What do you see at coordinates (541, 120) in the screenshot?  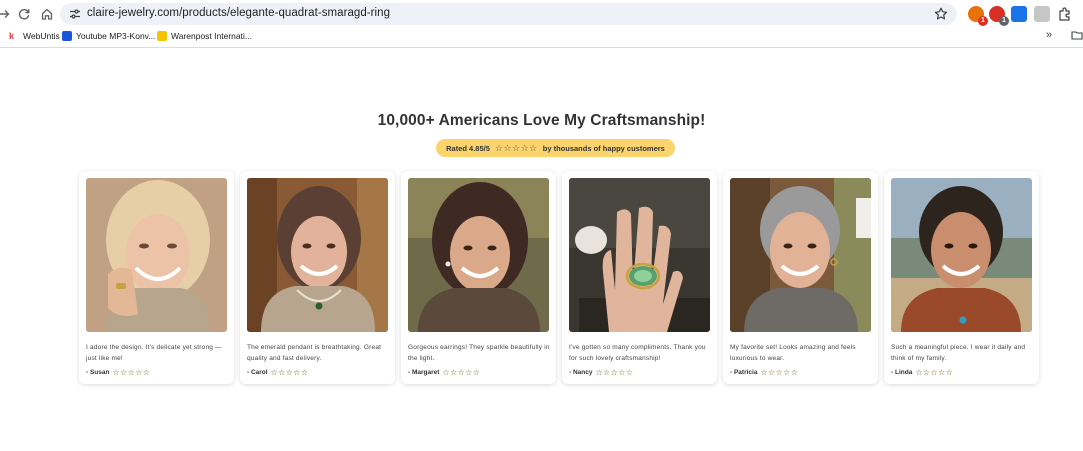 I see `page-title: 10,000+ Americans Love My Craftsmanship!` at bounding box center [541, 120].